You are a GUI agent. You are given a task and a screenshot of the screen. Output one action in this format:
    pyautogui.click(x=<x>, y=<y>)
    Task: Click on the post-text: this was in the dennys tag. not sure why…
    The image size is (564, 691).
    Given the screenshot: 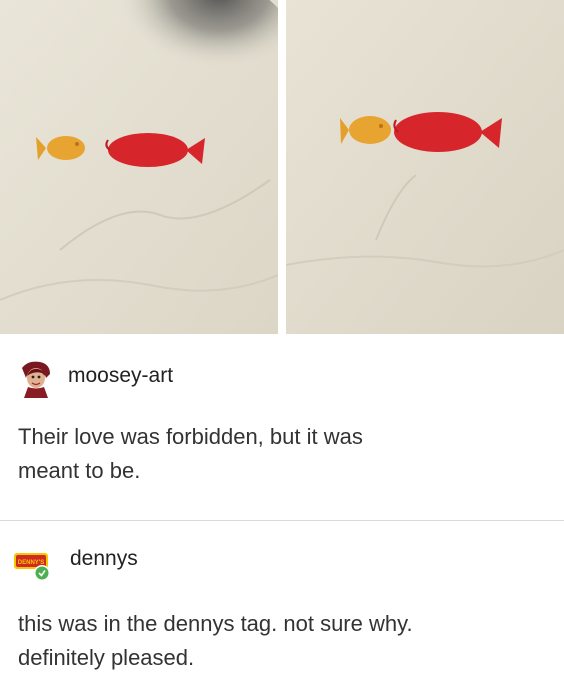 What is the action you would take?
    pyautogui.click(x=283, y=641)
    